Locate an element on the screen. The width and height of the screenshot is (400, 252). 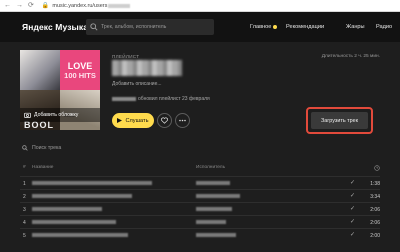
camera-icon is located at coordinates (27, 115).